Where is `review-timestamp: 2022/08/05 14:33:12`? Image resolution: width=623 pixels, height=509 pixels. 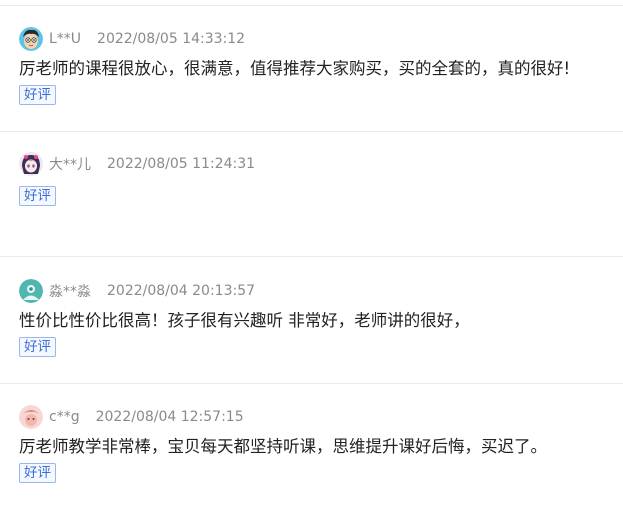 review-timestamp: 2022/08/05 14:33:12 is located at coordinates (171, 39).